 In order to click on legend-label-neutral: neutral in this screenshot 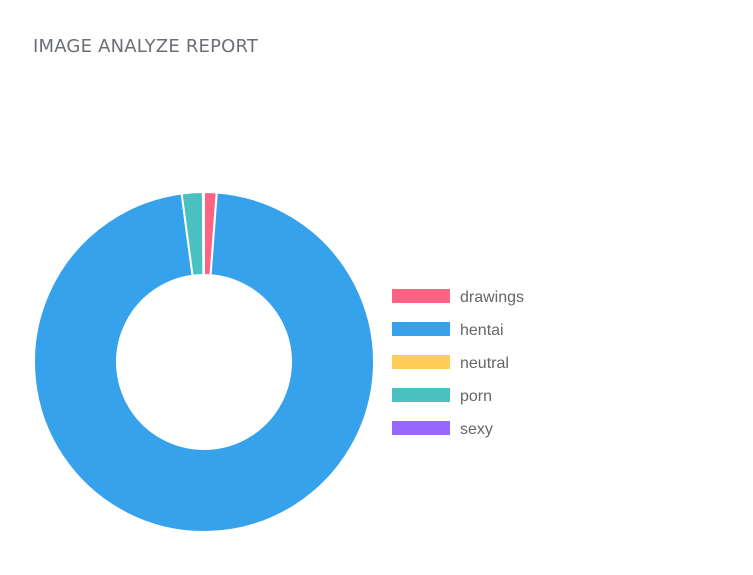, I will do `click(484, 363)`.